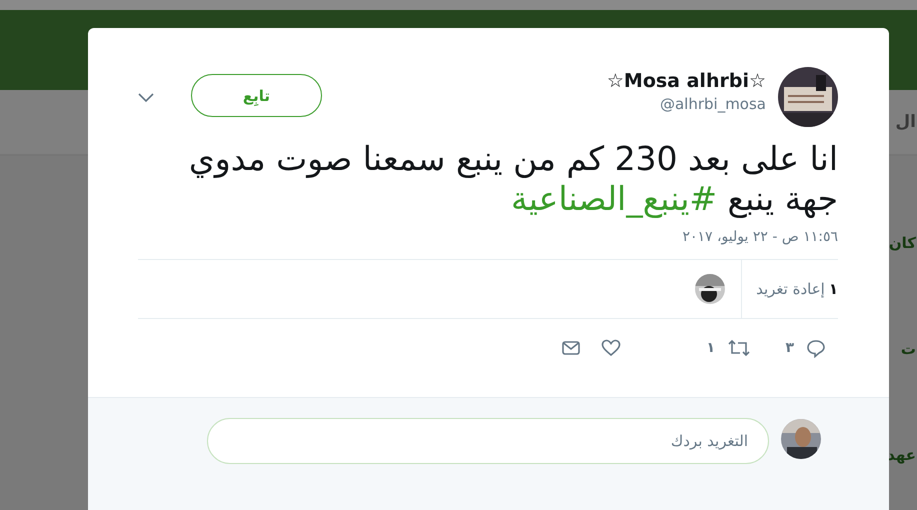 This screenshot has height=510, width=917. Describe the element at coordinates (611, 348) in the screenshot. I see `heart-icon` at that location.